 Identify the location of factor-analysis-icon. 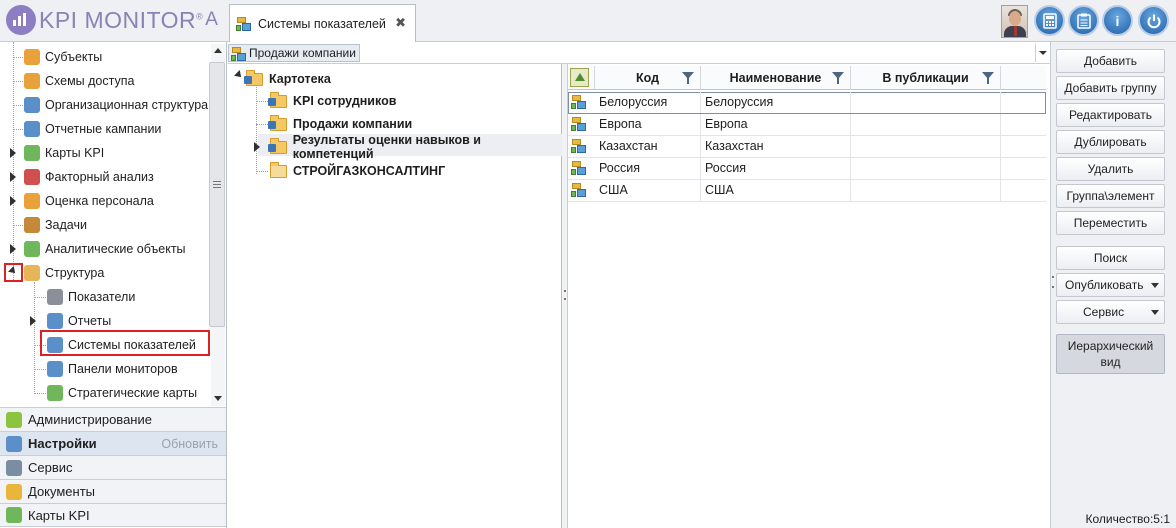
(32, 177).